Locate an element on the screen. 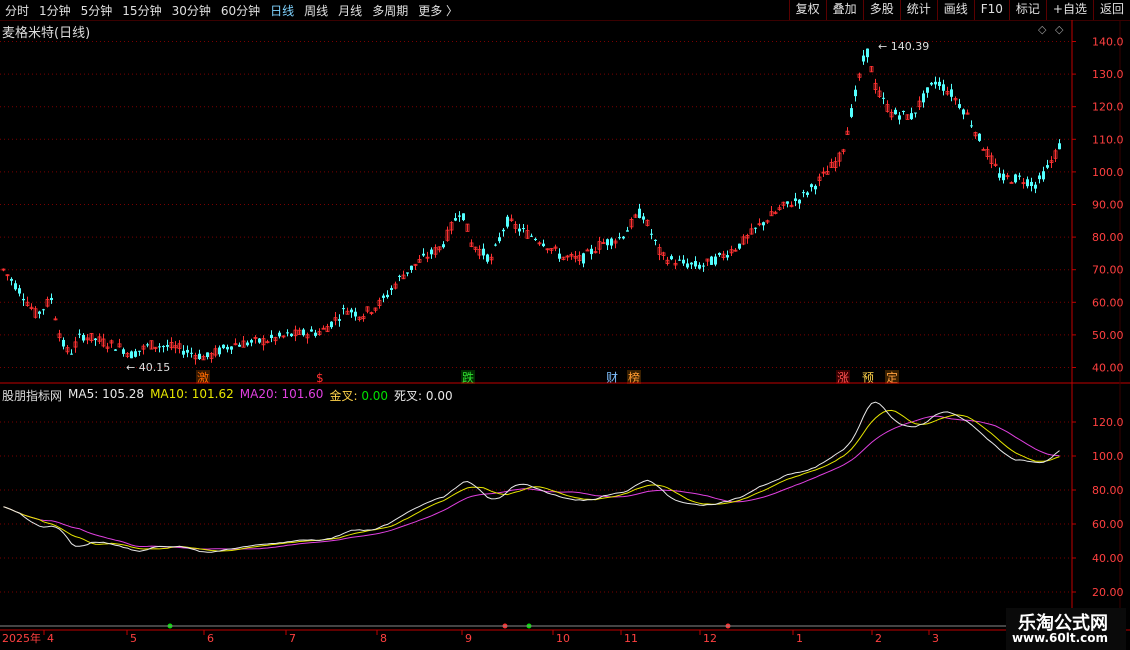 The height and width of the screenshot is (650, 1130). period-tab-8: 月线 is located at coordinates (350, 10).